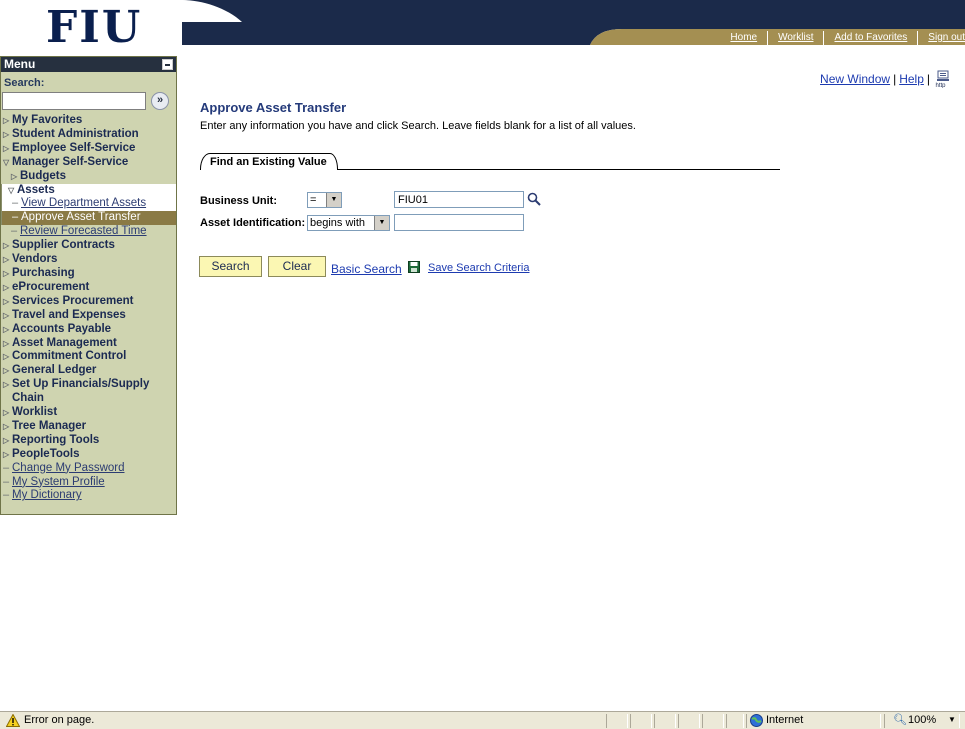 The image size is (965, 729). What do you see at coordinates (230, 266) in the screenshot?
I see `search-button: Search` at bounding box center [230, 266].